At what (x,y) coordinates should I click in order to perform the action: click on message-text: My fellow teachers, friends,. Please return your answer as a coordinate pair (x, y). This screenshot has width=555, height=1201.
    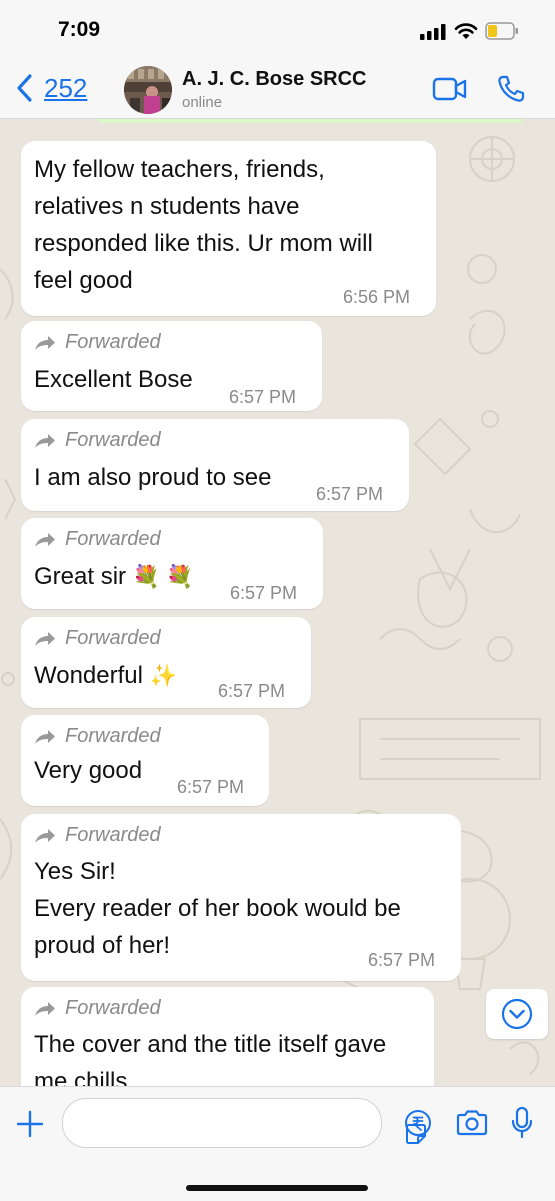
    Looking at the image, I should click on (179, 169).